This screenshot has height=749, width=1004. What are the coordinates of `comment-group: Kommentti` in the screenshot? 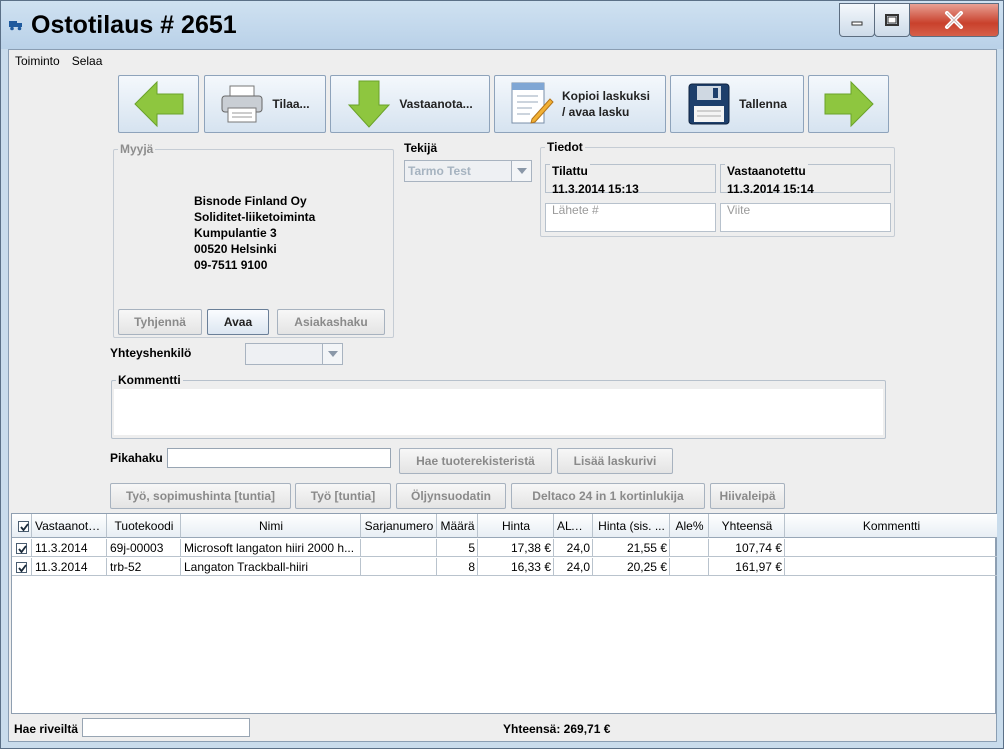 It's located at (498, 406).